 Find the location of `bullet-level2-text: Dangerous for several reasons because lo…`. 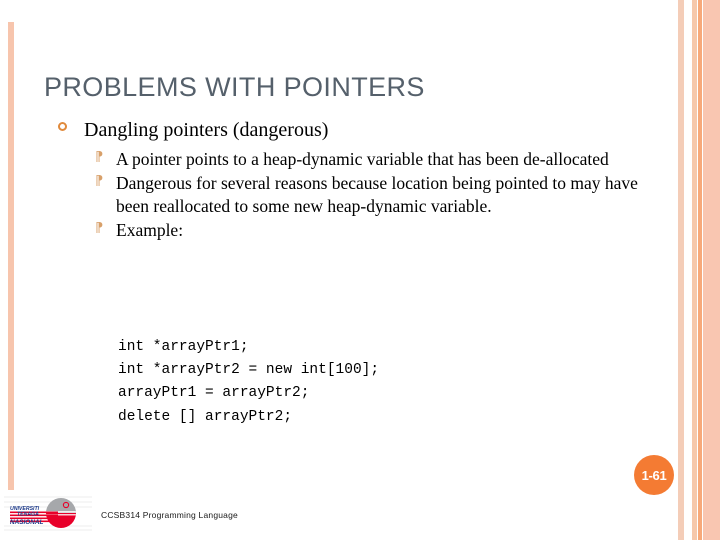

bullet-level2-text: Dangerous for several reasons because lo… is located at coordinates (377, 194).